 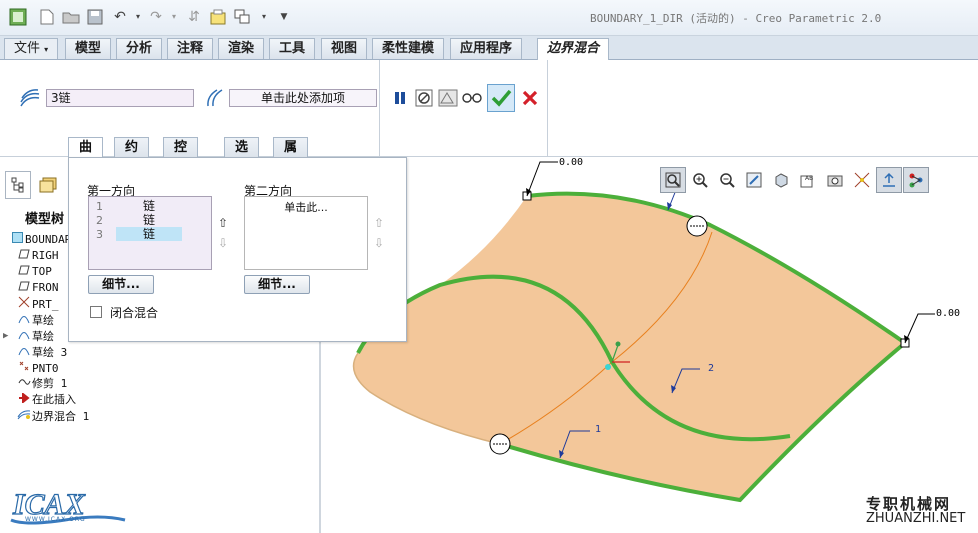 I want to click on tab-model: 模型, so click(x=88, y=48).